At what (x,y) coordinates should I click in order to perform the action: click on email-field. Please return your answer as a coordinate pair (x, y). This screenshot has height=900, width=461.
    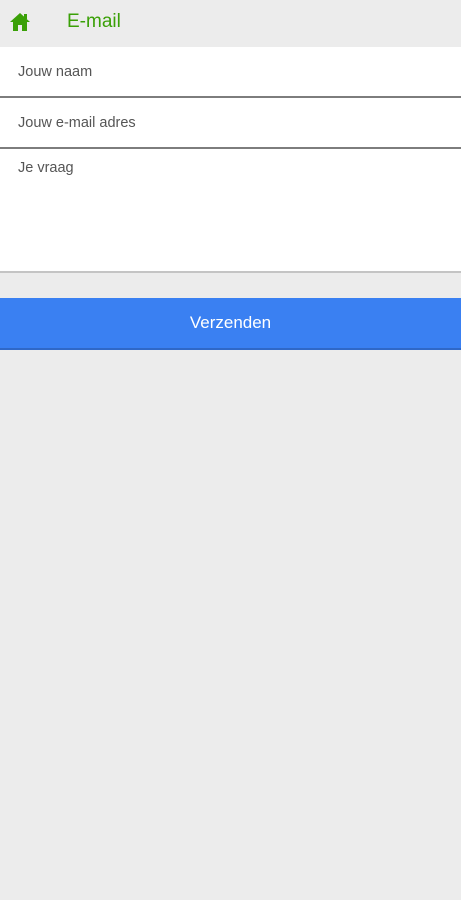
    Looking at the image, I should click on (230, 123).